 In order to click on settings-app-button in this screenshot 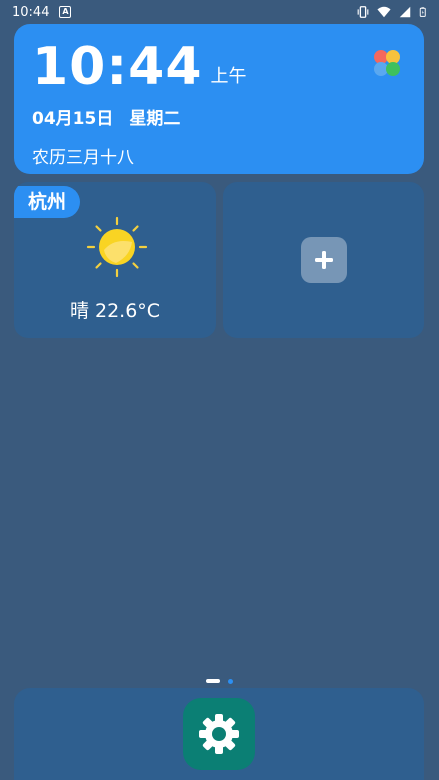, I will do `click(219, 734)`.